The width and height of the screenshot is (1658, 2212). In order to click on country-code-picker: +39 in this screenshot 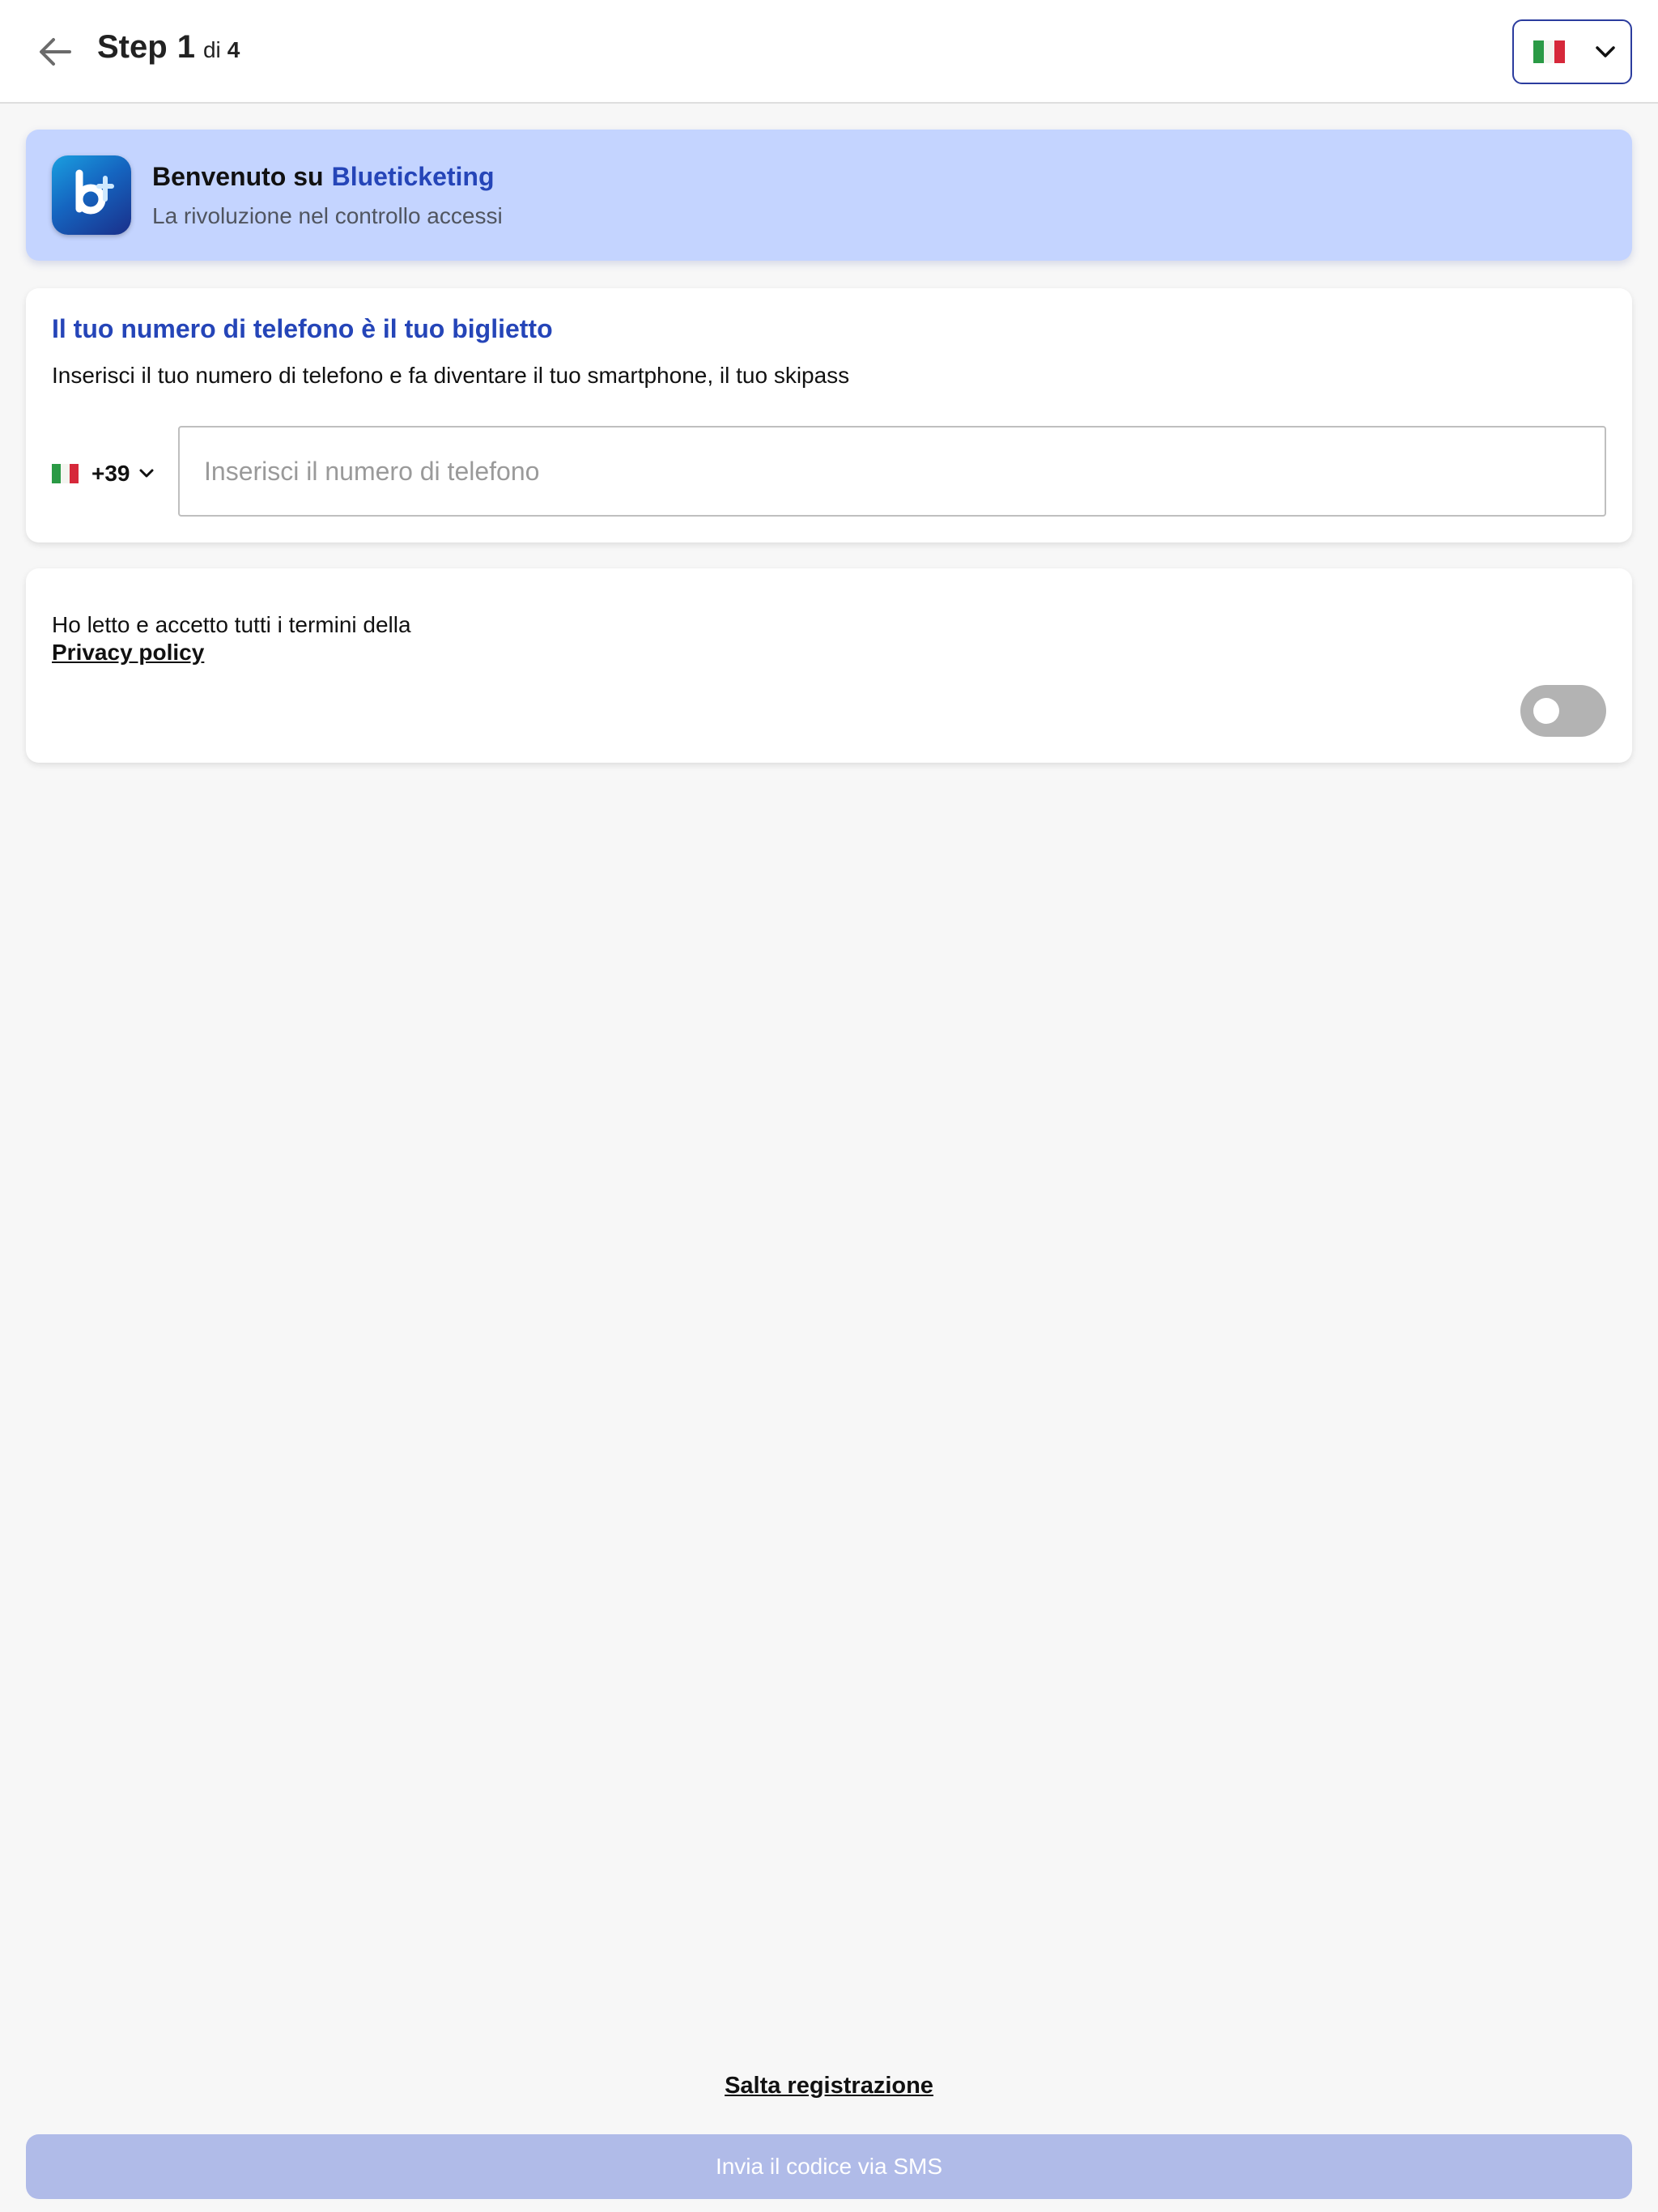, I will do `click(103, 474)`.